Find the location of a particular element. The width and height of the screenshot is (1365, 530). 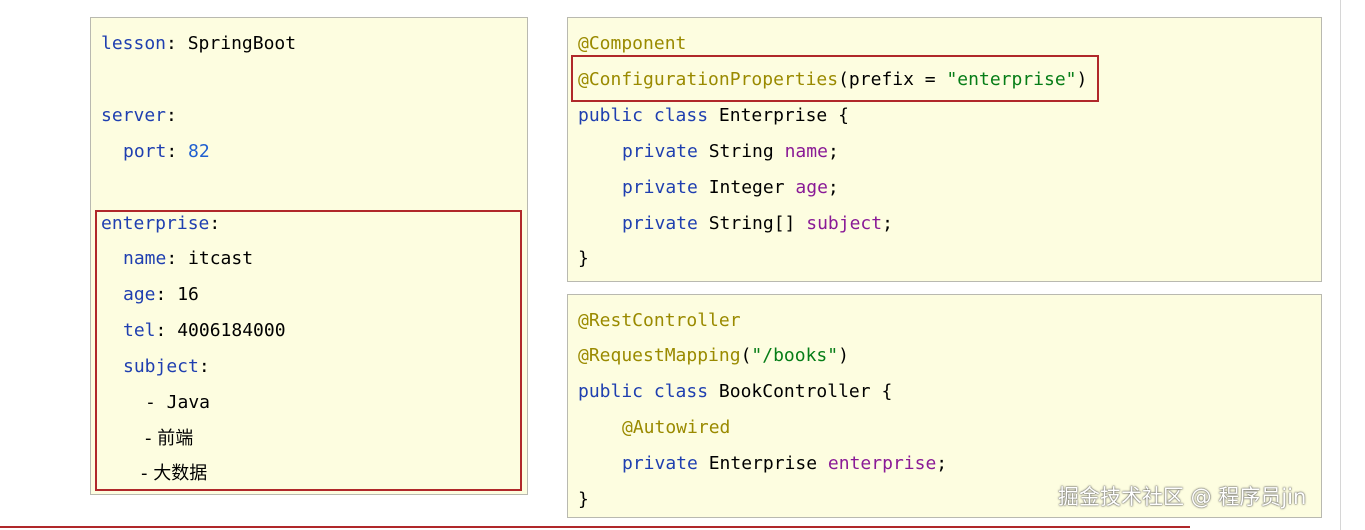

class-name: Enterprise { is located at coordinates (783, 115).